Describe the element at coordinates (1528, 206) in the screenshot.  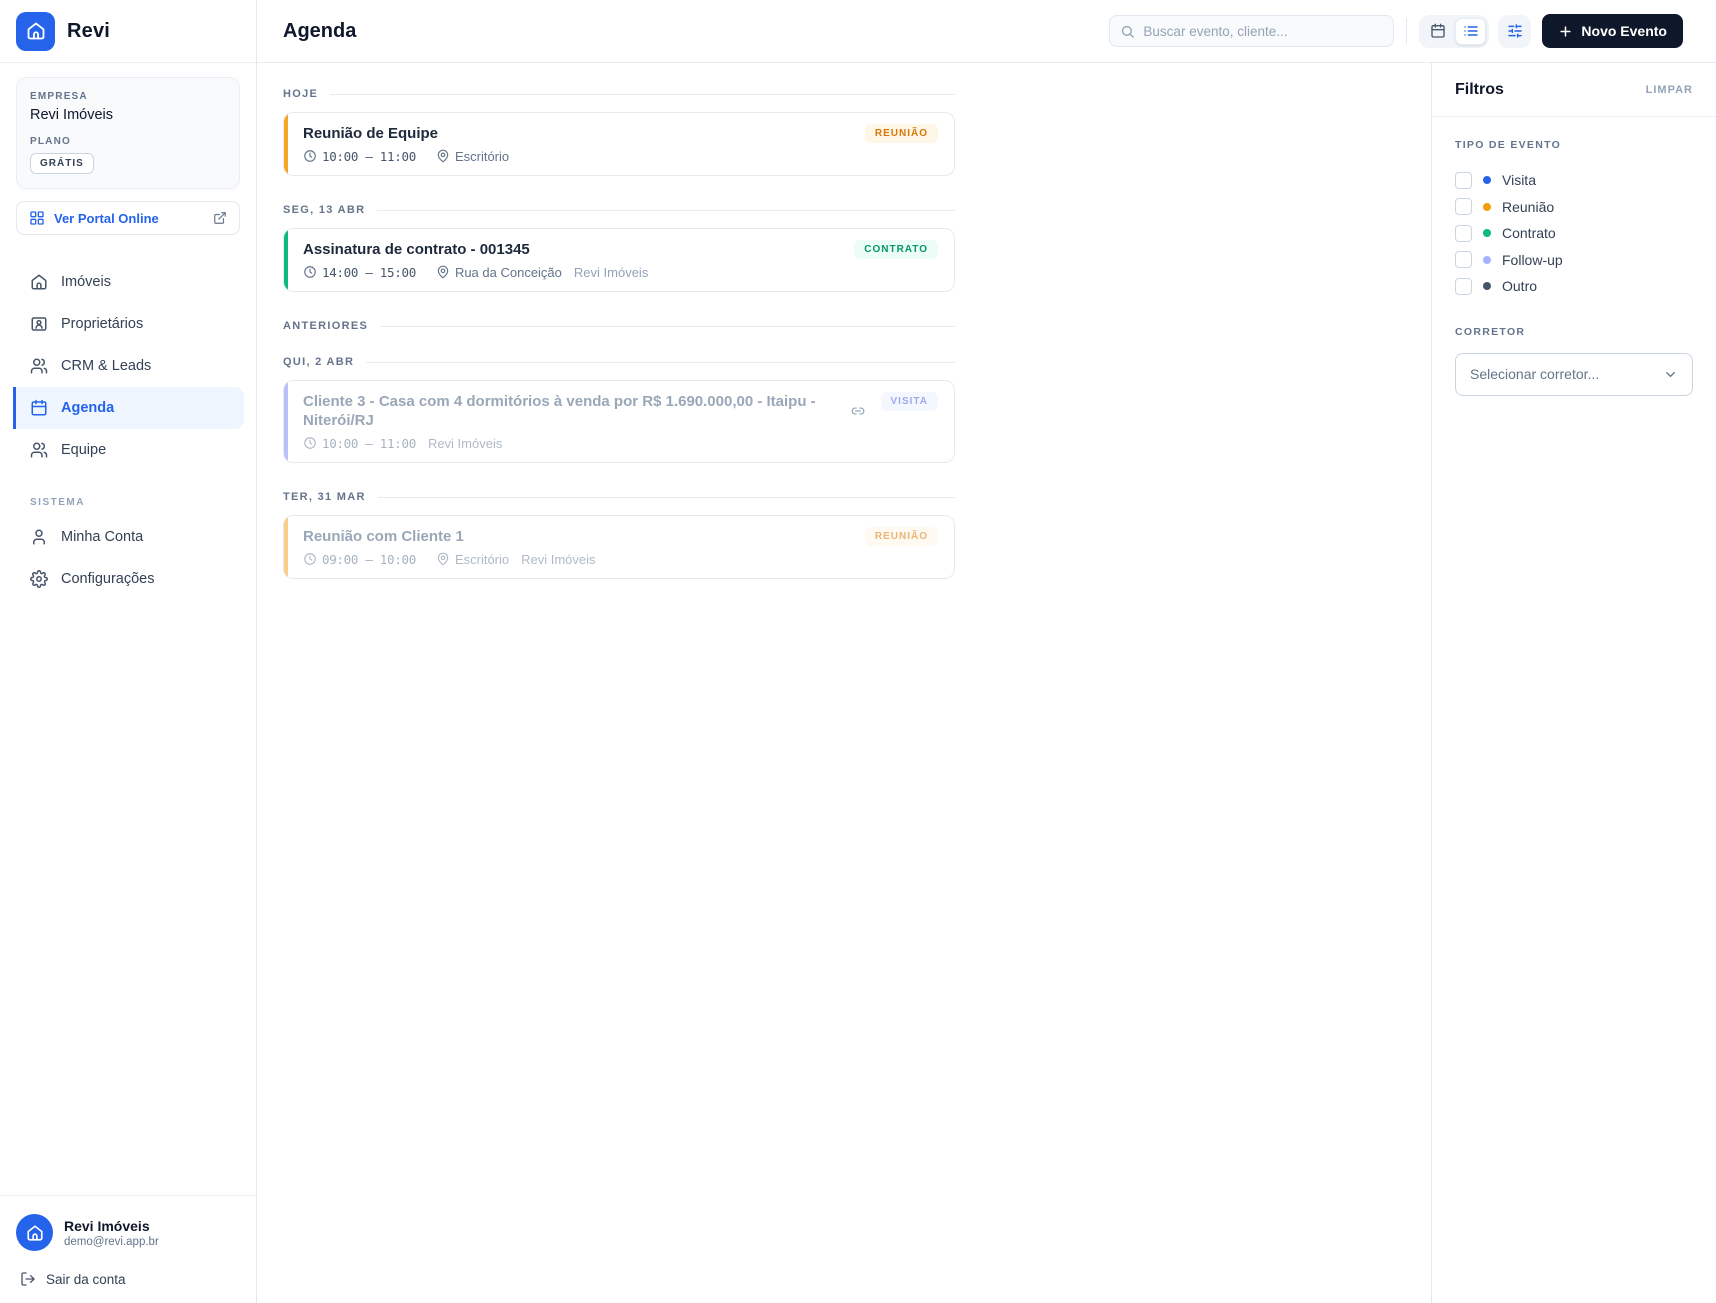
I see `type-label: Reunião` at that location.